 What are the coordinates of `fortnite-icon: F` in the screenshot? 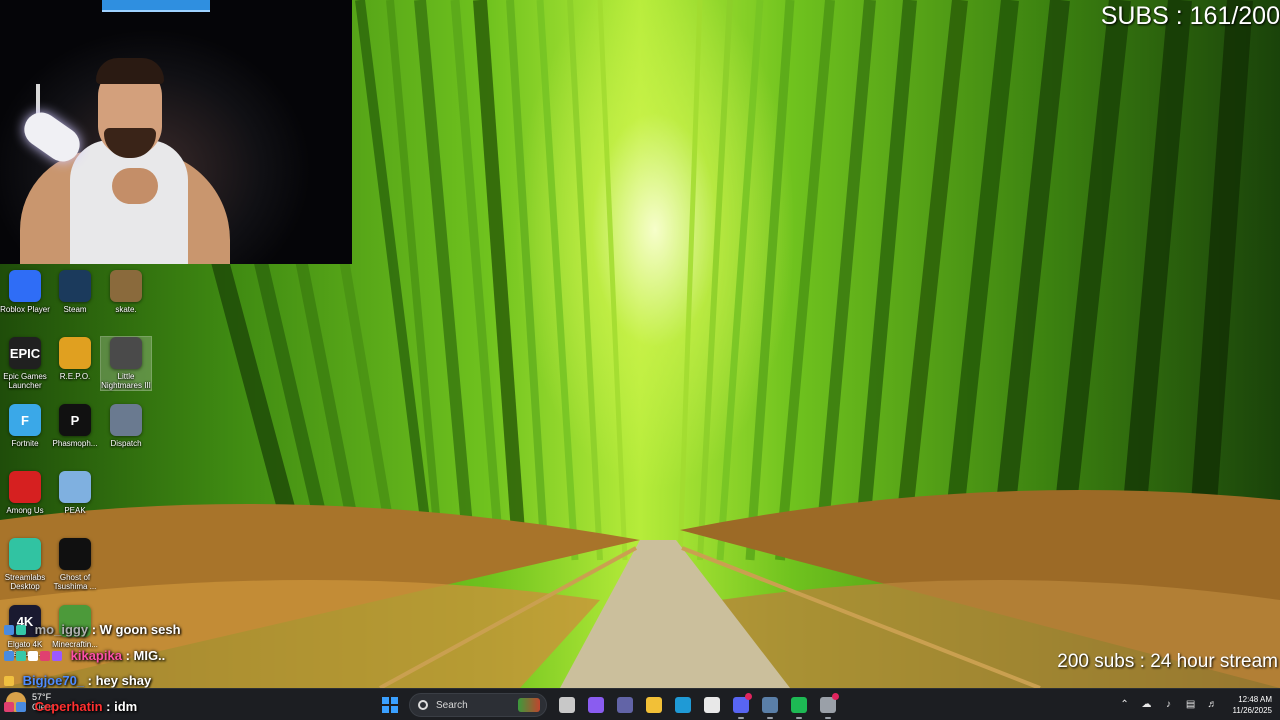 It's located at (25, 420).